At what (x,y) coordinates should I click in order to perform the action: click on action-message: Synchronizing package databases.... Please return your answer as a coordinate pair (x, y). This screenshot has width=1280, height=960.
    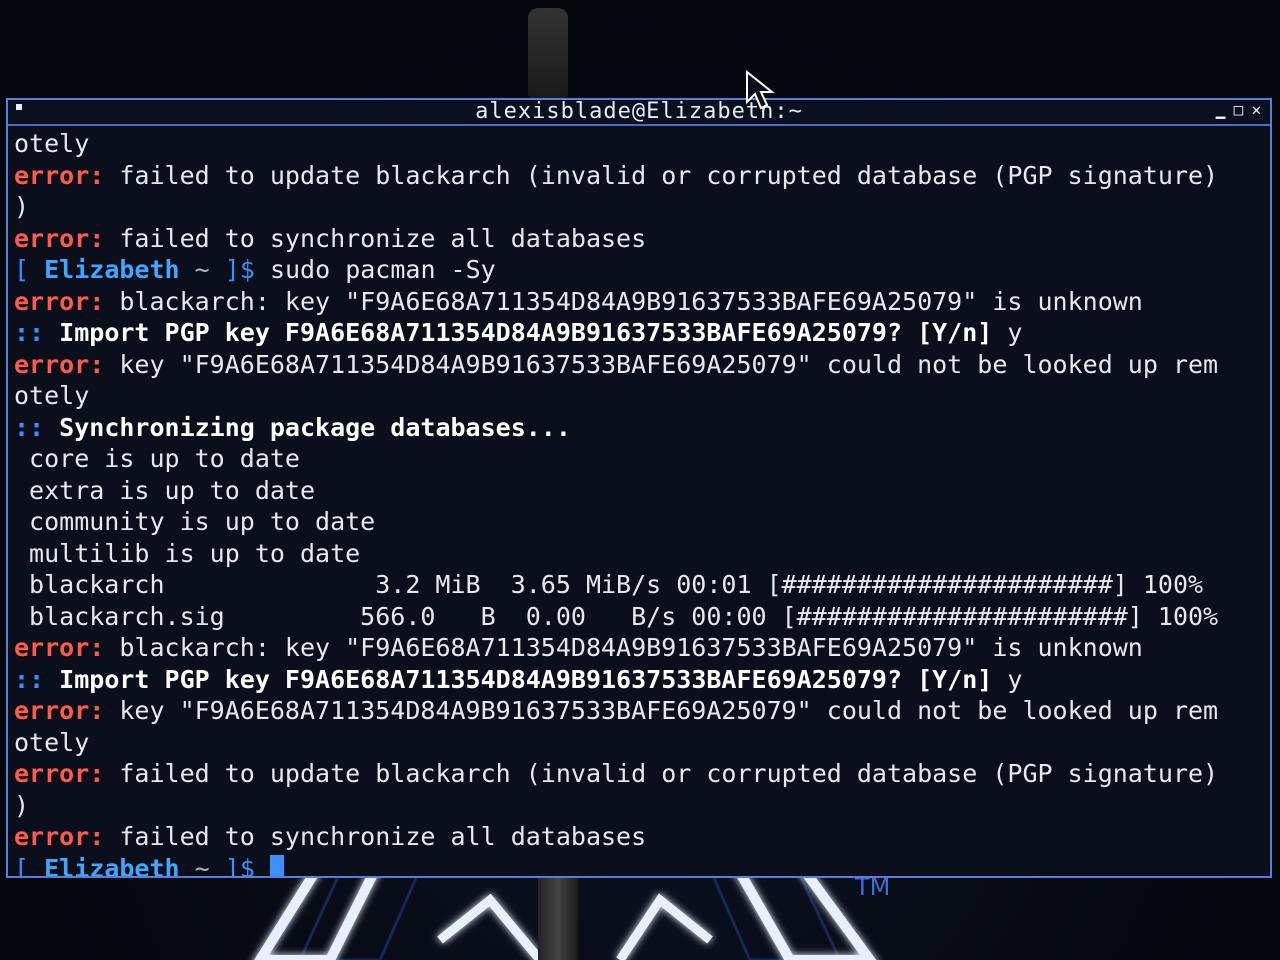
    Looking at the image, I should click on (307, 427).